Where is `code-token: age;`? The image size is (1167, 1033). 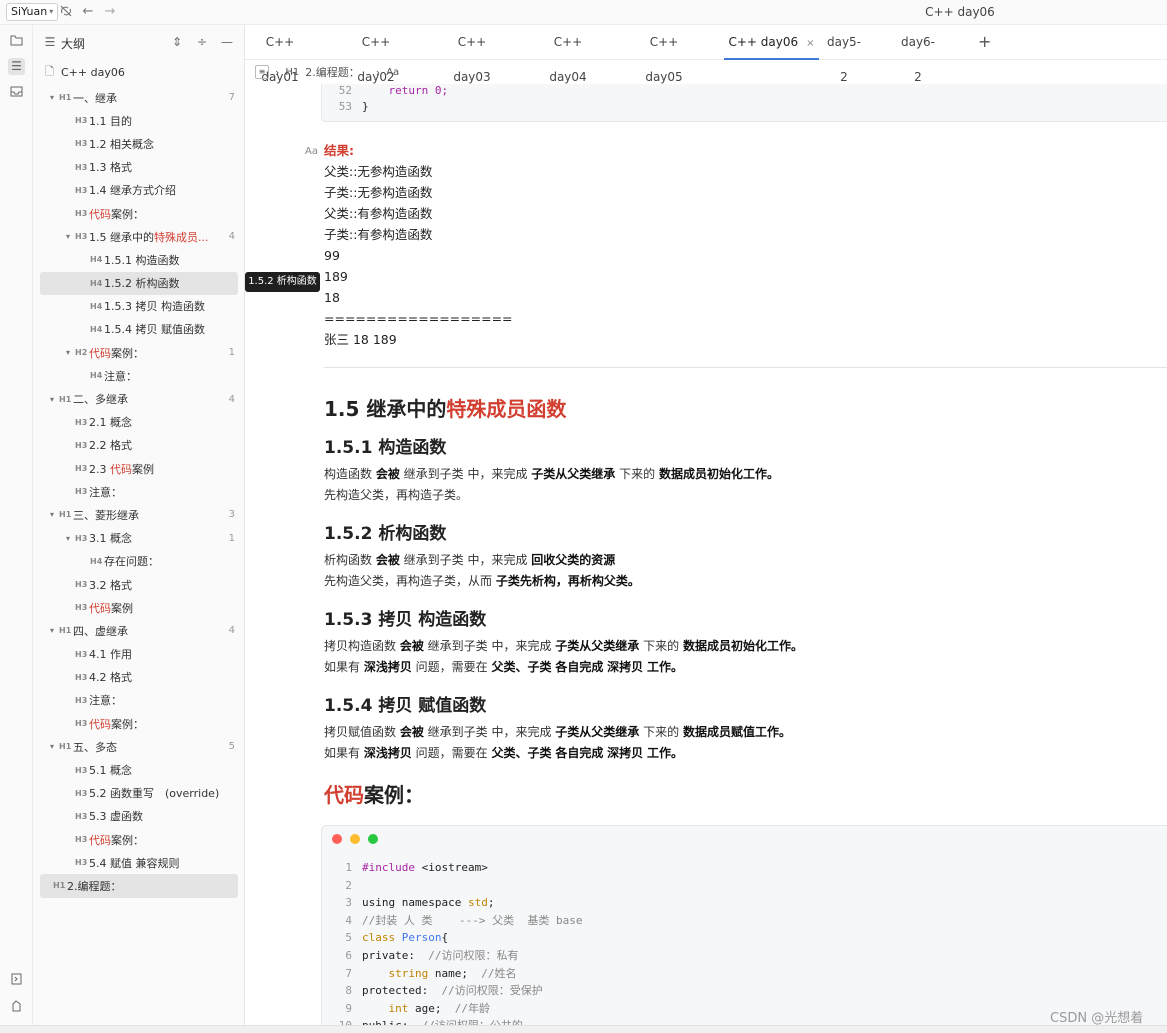 code-token: age; is located at coordinates (431, 1008).